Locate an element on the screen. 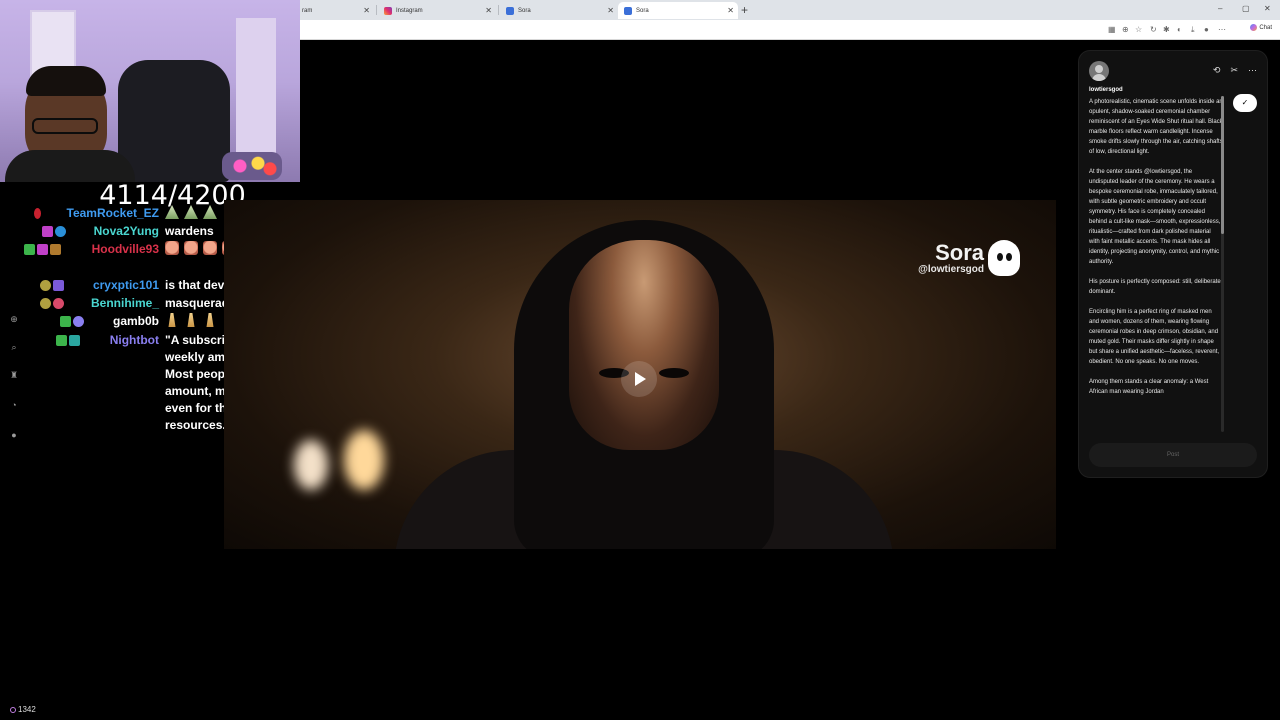 This screenshot has width=1280, height=720. home-icon: ⊕ is located at coordinates (14, 320).